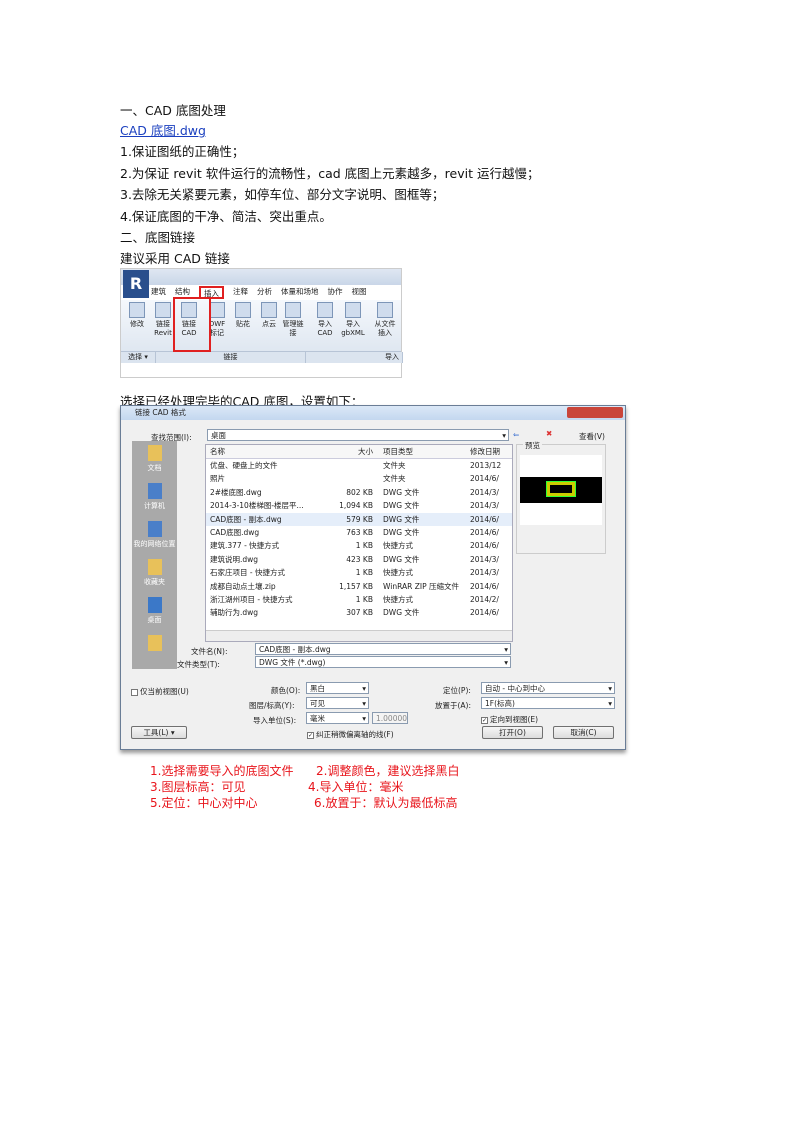  I want to click on ribbon-button-1: 链接 Revit, so click(163, 320).